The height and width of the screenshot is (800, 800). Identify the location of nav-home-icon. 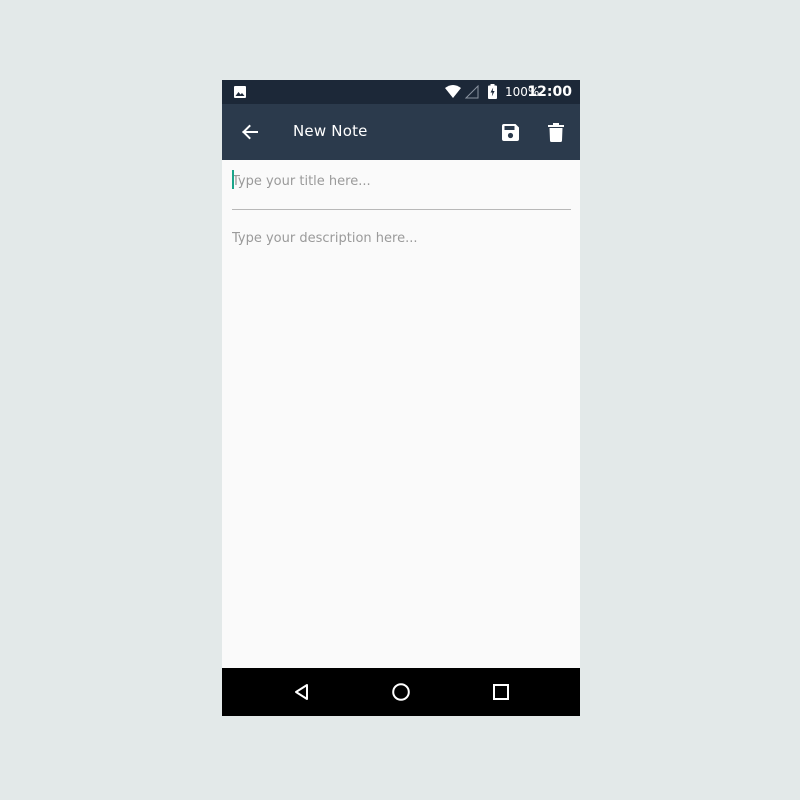
(401, 692).